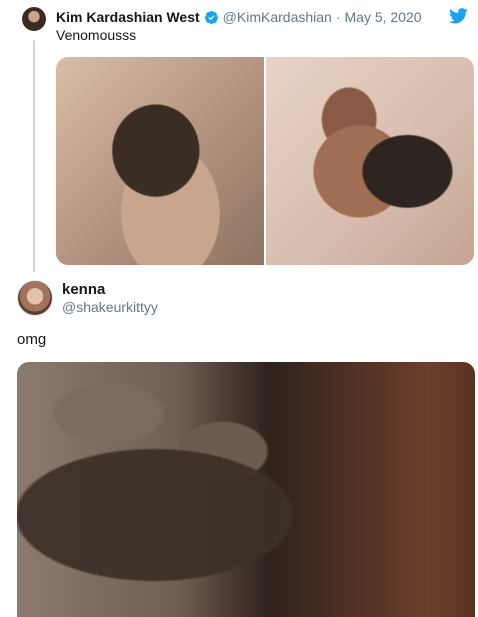 This screenshot has width=478, height=617. I want to click on reply-author-avatar, so click(35, 298).